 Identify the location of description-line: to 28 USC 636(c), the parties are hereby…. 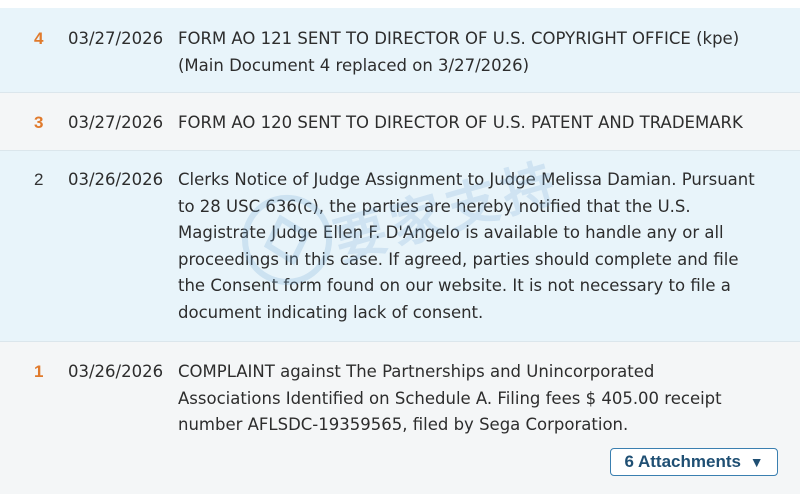
(434, 206).